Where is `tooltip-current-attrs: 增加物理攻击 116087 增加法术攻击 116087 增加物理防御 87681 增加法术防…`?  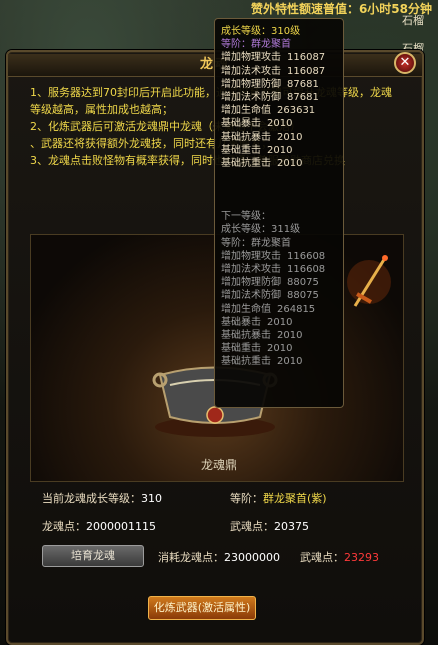 tooltip-current-attrs: 增加物理攻击 116087 增加法术攻击 116087 增加物理防御 87681 增加法术防… is located at coordinates (279, 110).